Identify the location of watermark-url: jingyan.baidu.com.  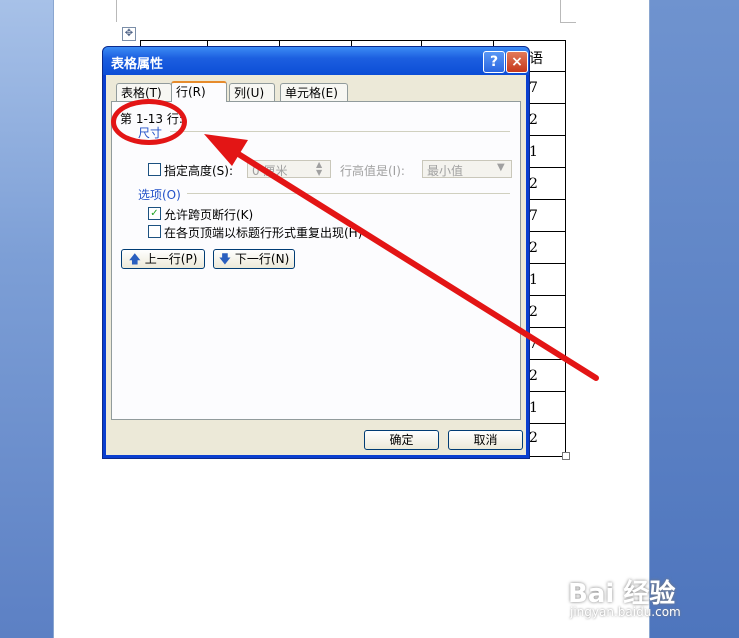
(625, 612).